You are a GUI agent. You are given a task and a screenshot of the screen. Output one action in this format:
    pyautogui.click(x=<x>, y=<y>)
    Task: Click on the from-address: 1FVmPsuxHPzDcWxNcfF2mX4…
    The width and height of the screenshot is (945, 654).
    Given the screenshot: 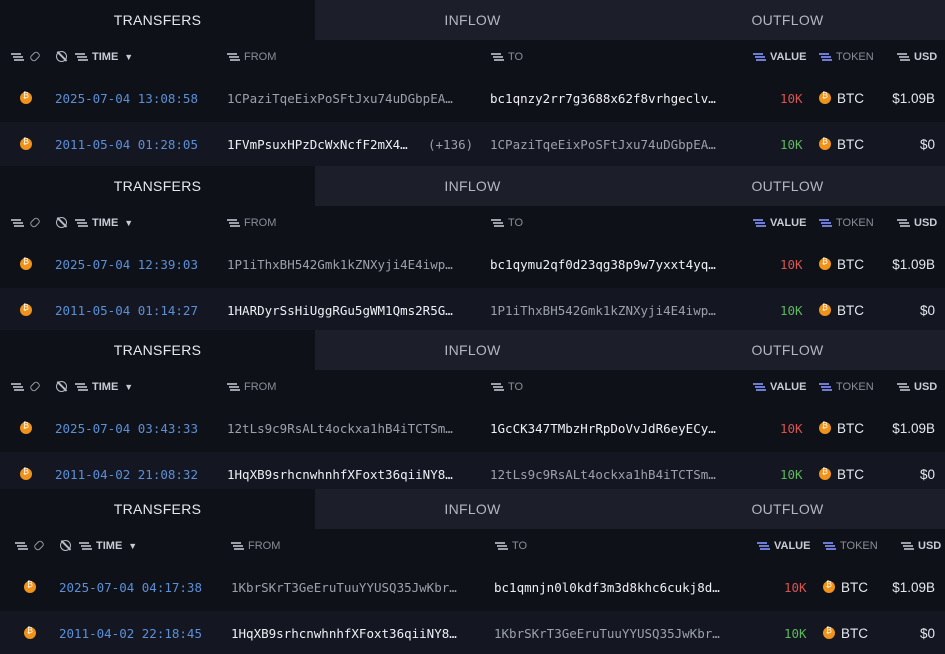 What is the action you would take?
    pyautogui.click(x=327, y=144)
    